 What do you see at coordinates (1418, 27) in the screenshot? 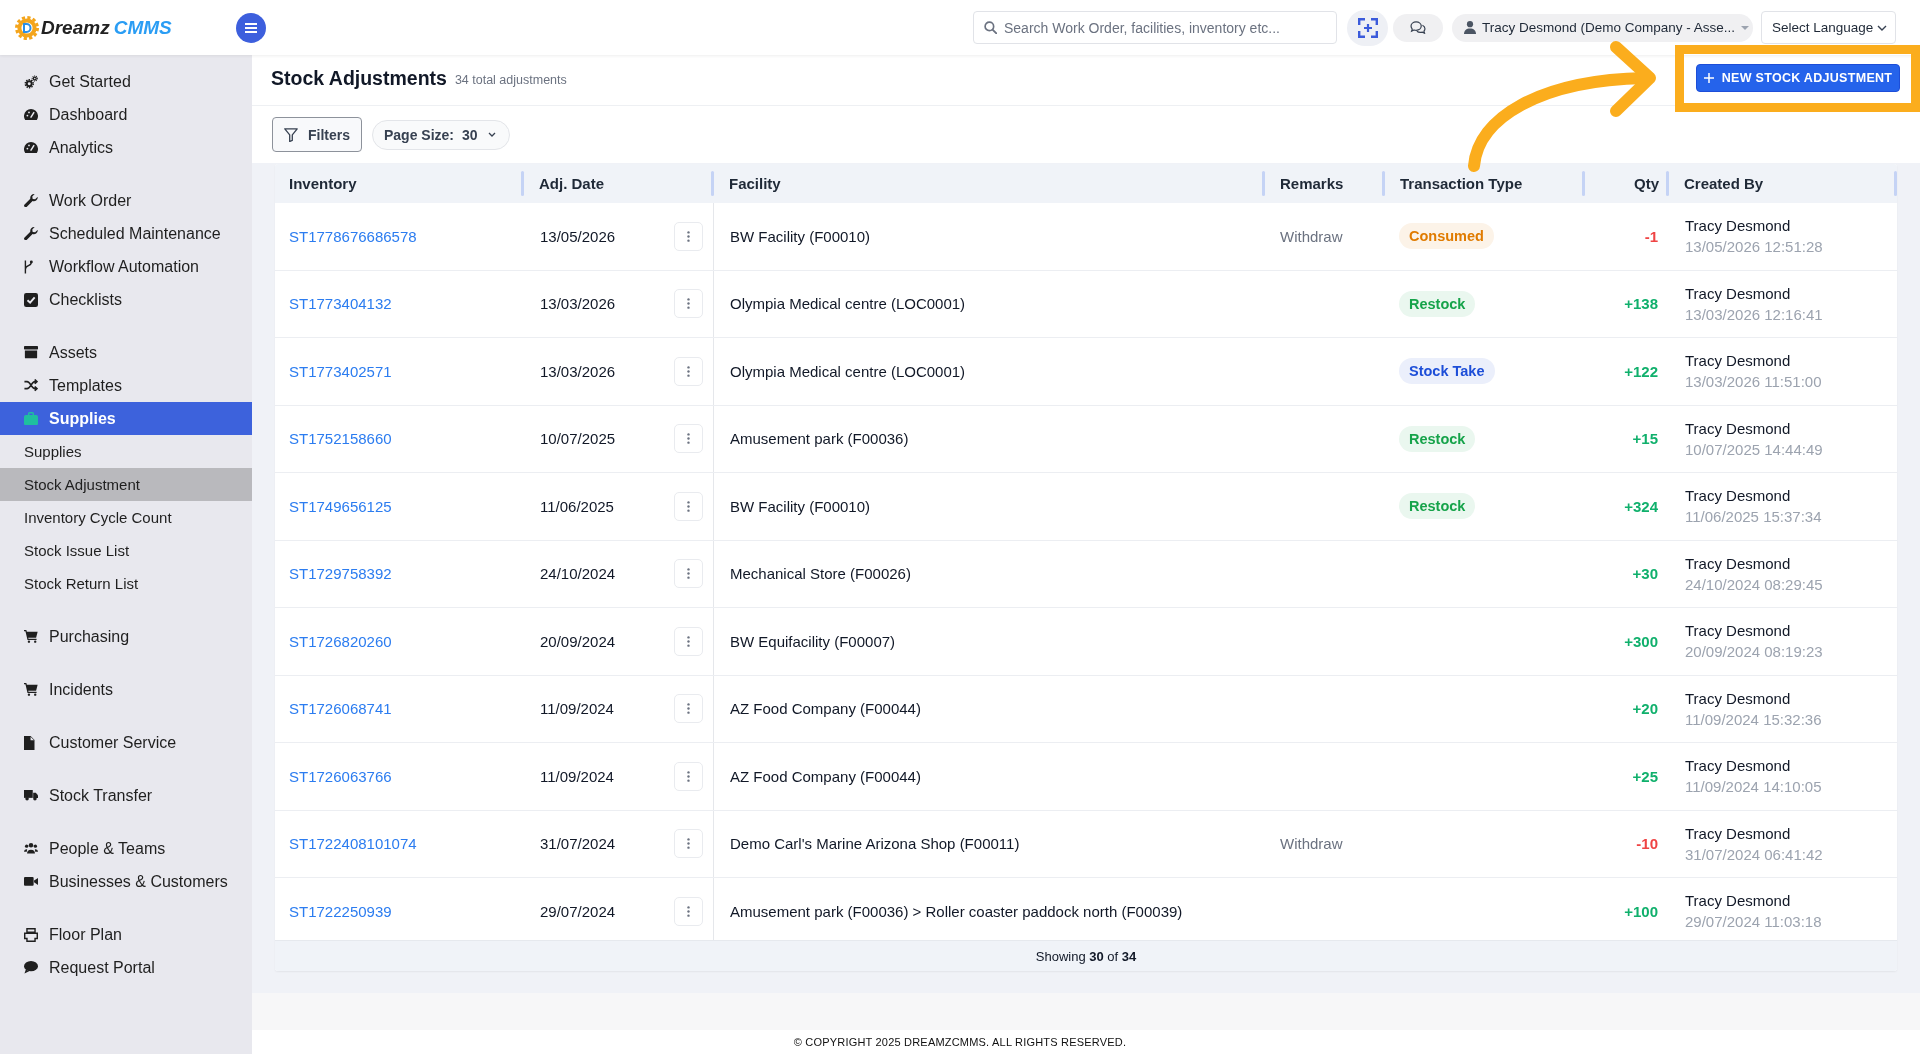
I see `chat-button` at bounding box center [1418, 27].